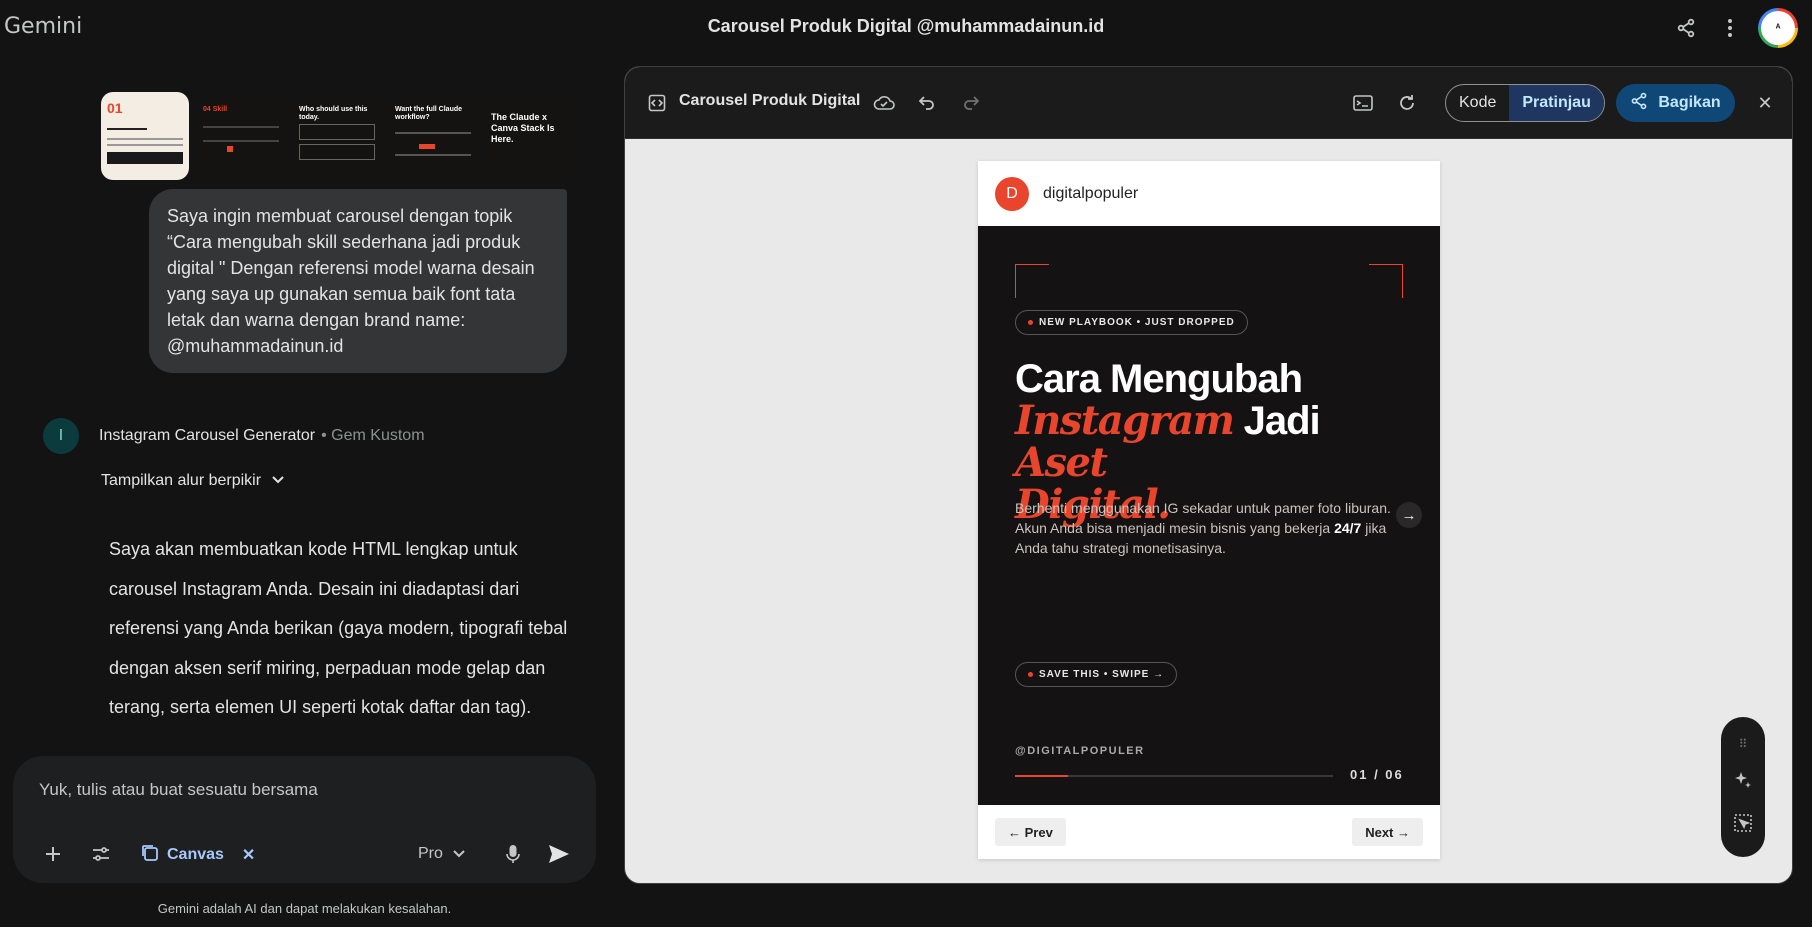 This screenshot has width=1812, height=927. I want to click on share-button: Bagikan, so click(1675, 103).